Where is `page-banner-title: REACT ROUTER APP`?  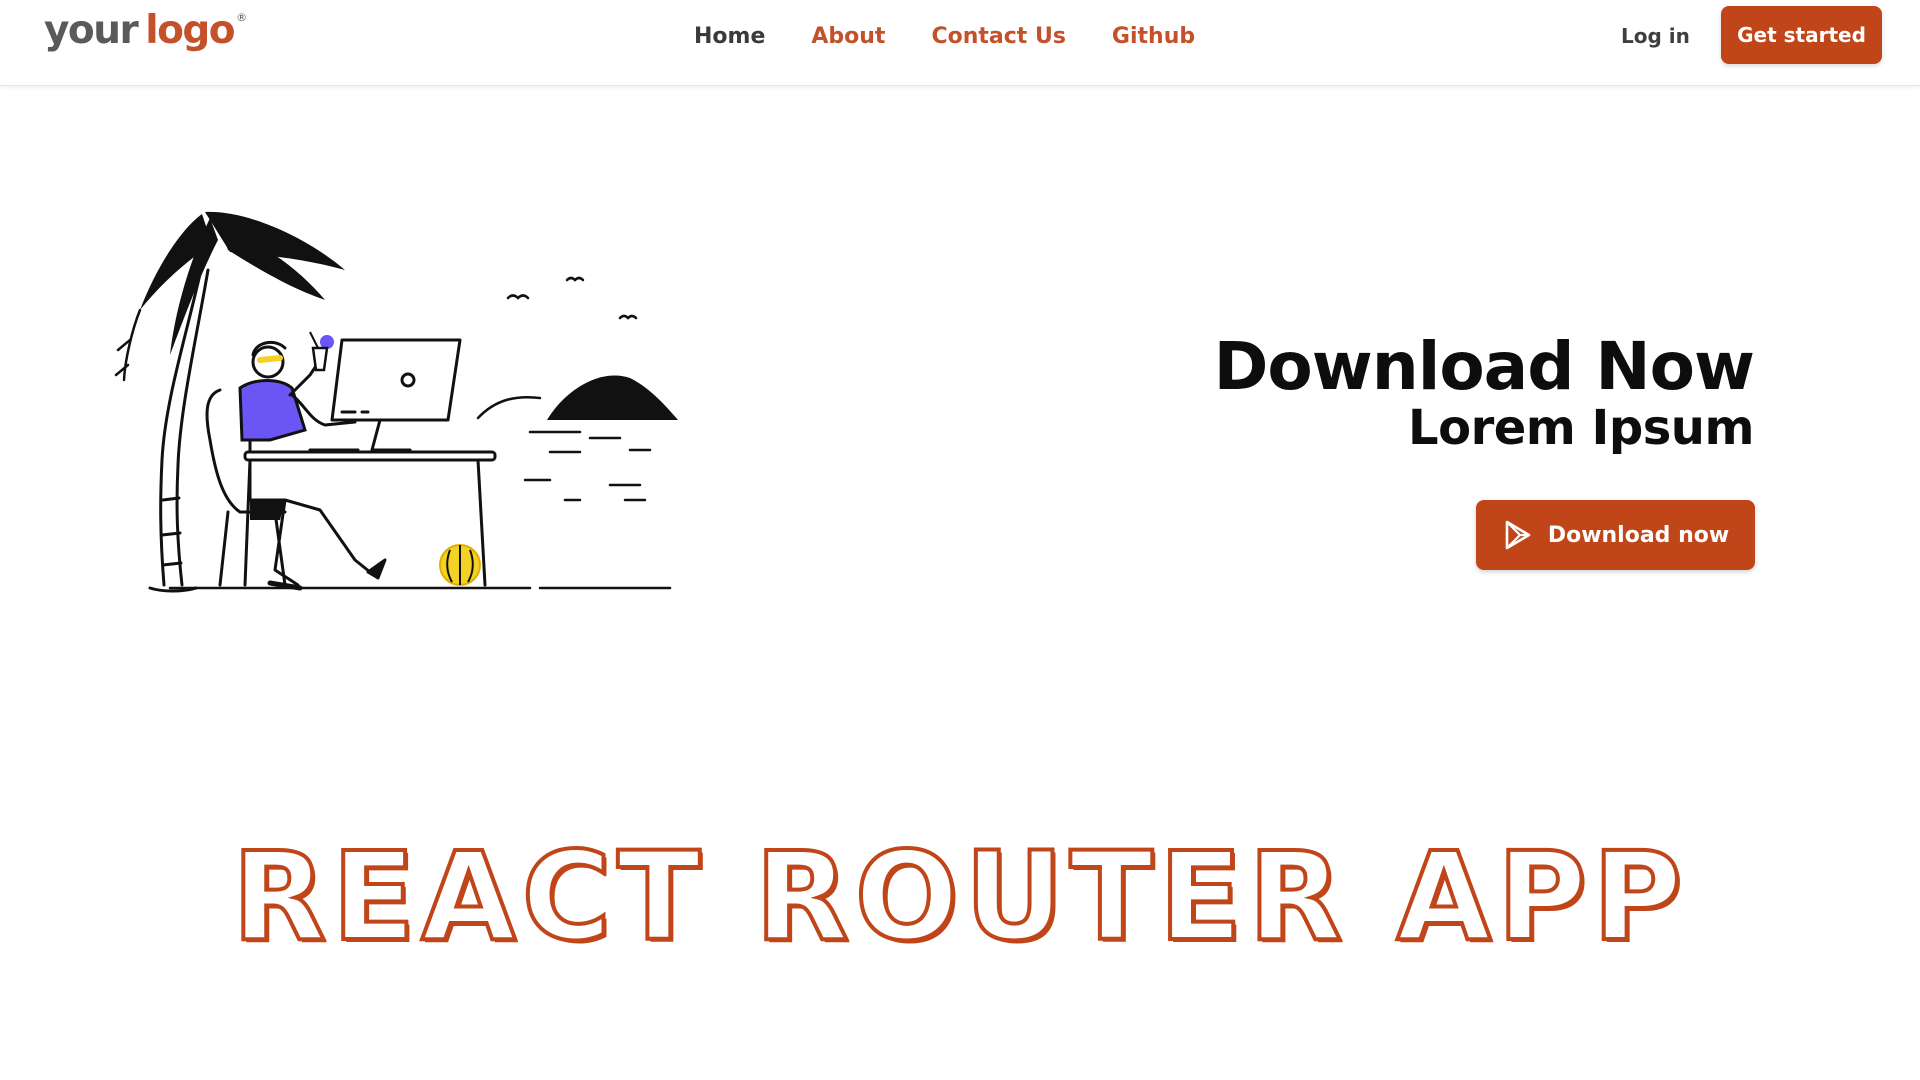 page-banner-title: REACT ROUTER APP is located at coordinates (959, 897).